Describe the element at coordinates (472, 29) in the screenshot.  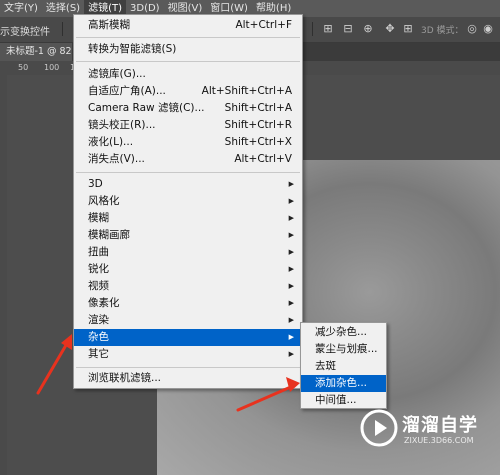
I see `orbit-icon: ◎` at that location.